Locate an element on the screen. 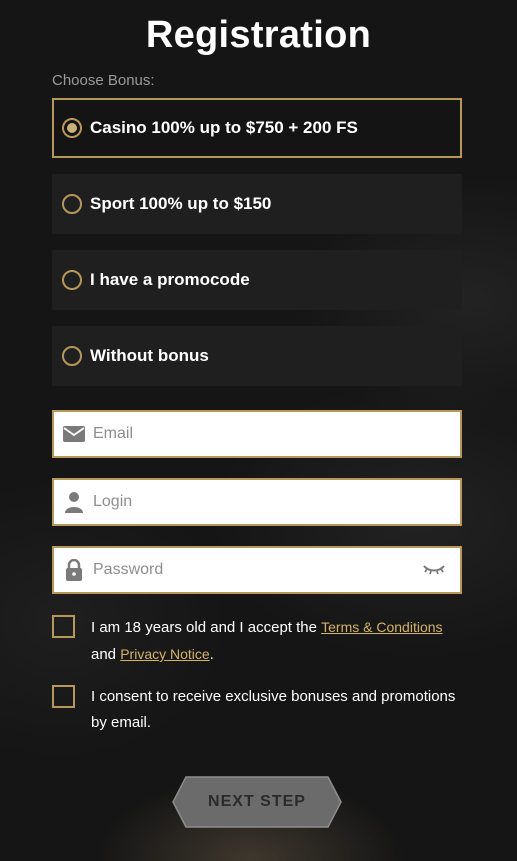 The width and height of the screenshot is (517, 861). next-step-button: NEXT STEP is located at coordinates (257, 802).